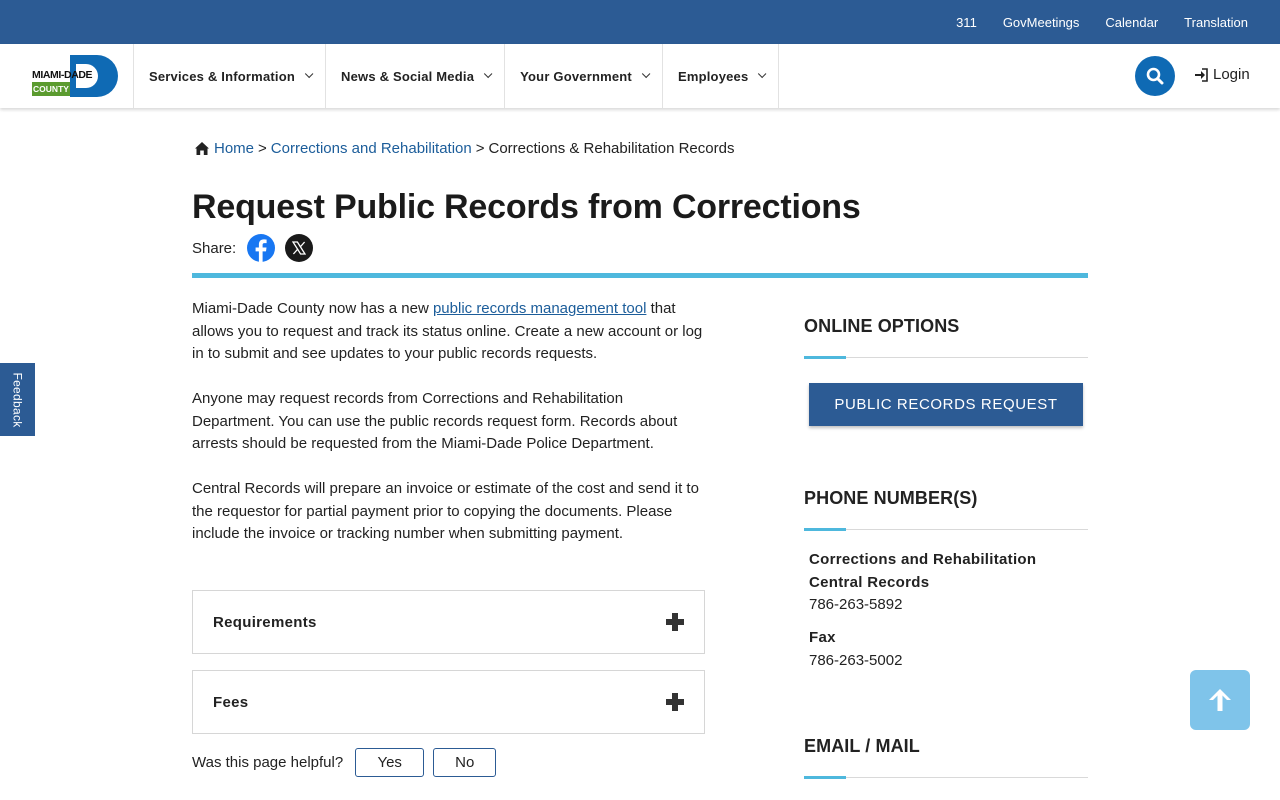  Describe the element at coordinates (268, 762) in the screenshot. I see `helpful-question: Was this page helpful?` at that location.